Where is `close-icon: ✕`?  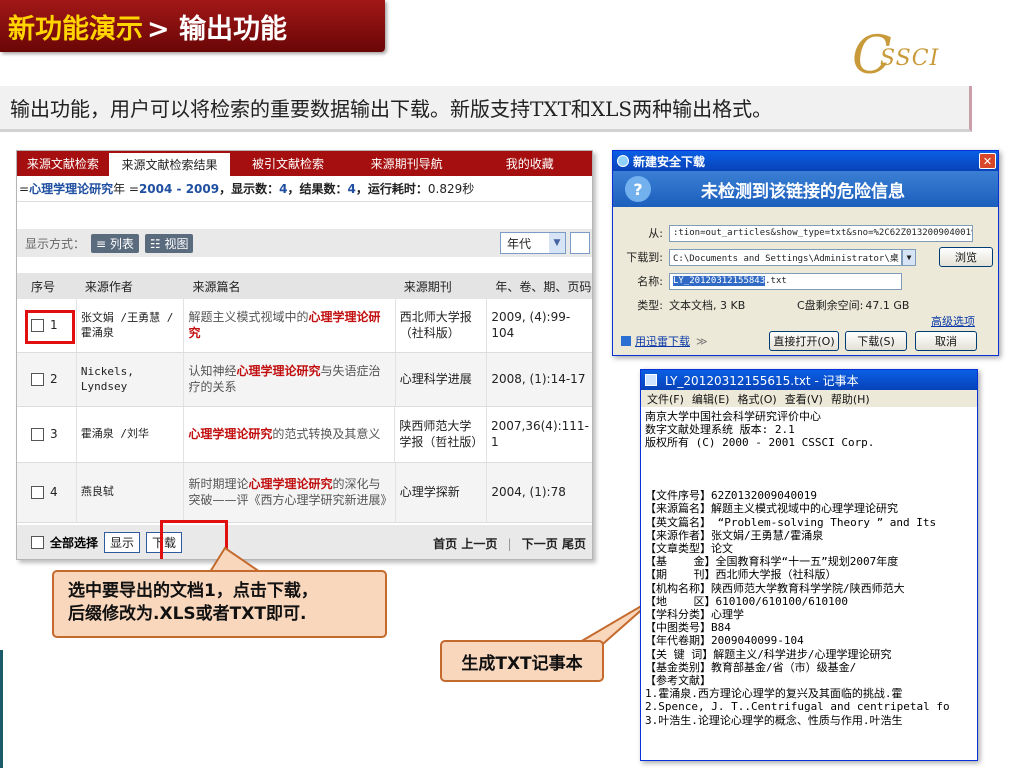
close-icon: ✕ is located at coordinates (987, 161).